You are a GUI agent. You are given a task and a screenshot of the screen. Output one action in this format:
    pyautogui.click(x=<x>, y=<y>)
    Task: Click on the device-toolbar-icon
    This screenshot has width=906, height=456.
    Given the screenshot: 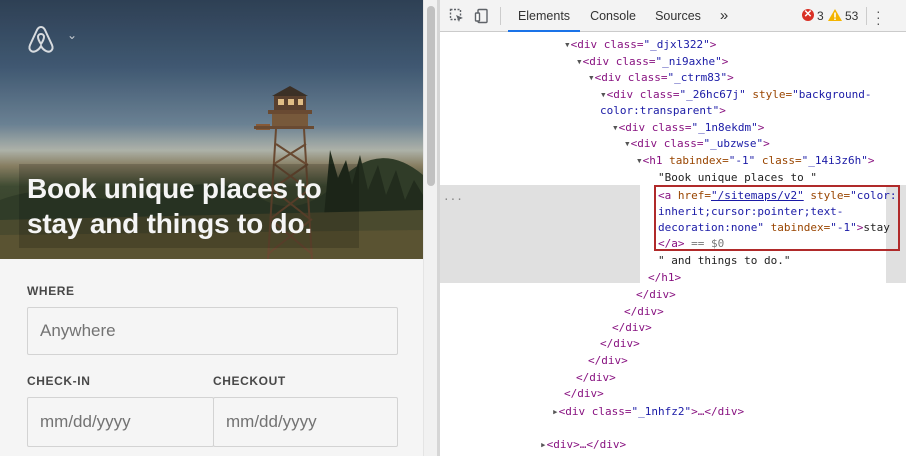 What is the action you would take?
    pyautogui.click(x=482, y=16)
    